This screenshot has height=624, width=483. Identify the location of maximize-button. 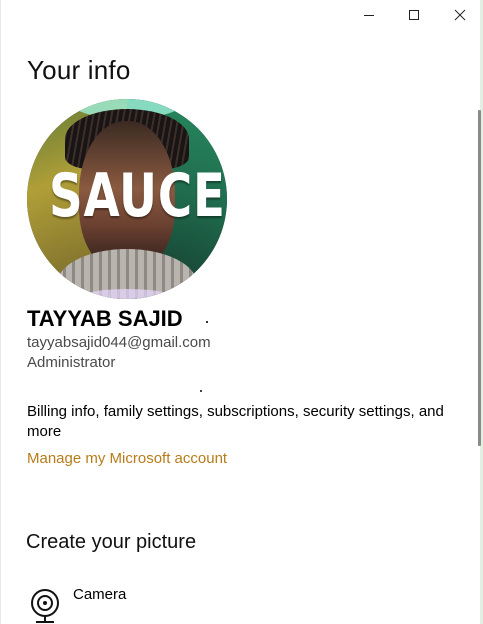
(414, 15).